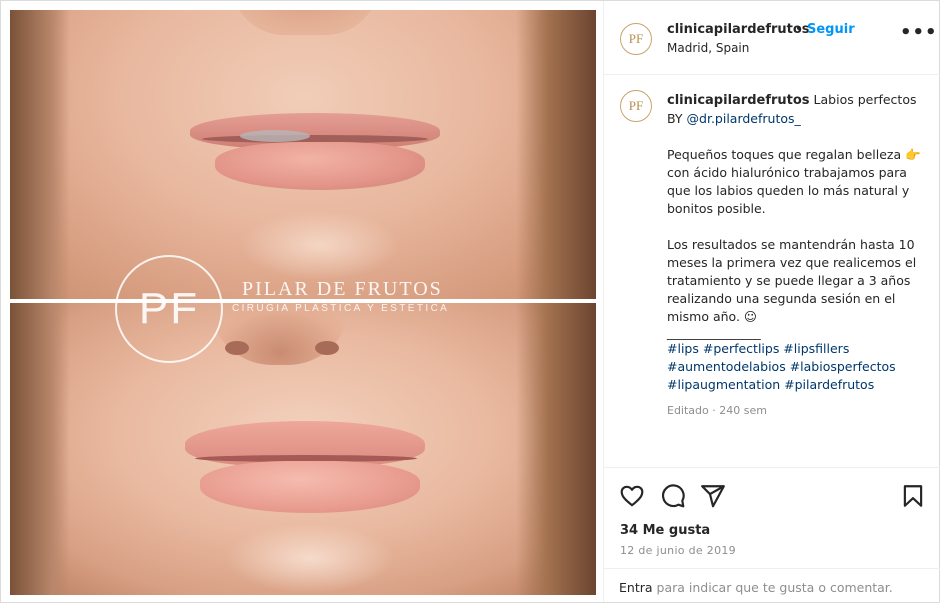 Image resolution: width=940 pixels, height=603 pixels. Describe the element at coordinates (341, 308) in the screenshot. I see `watermark-subtitle: CIRUGÍA PLÁSTICA Y ESTÉTICA` at that location.